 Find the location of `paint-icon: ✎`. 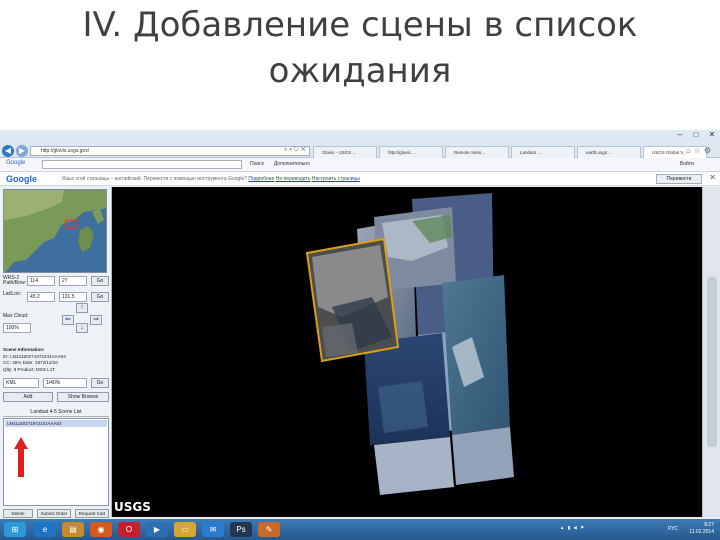

paint-icon: ✎ is located at coordinates (269, 529).